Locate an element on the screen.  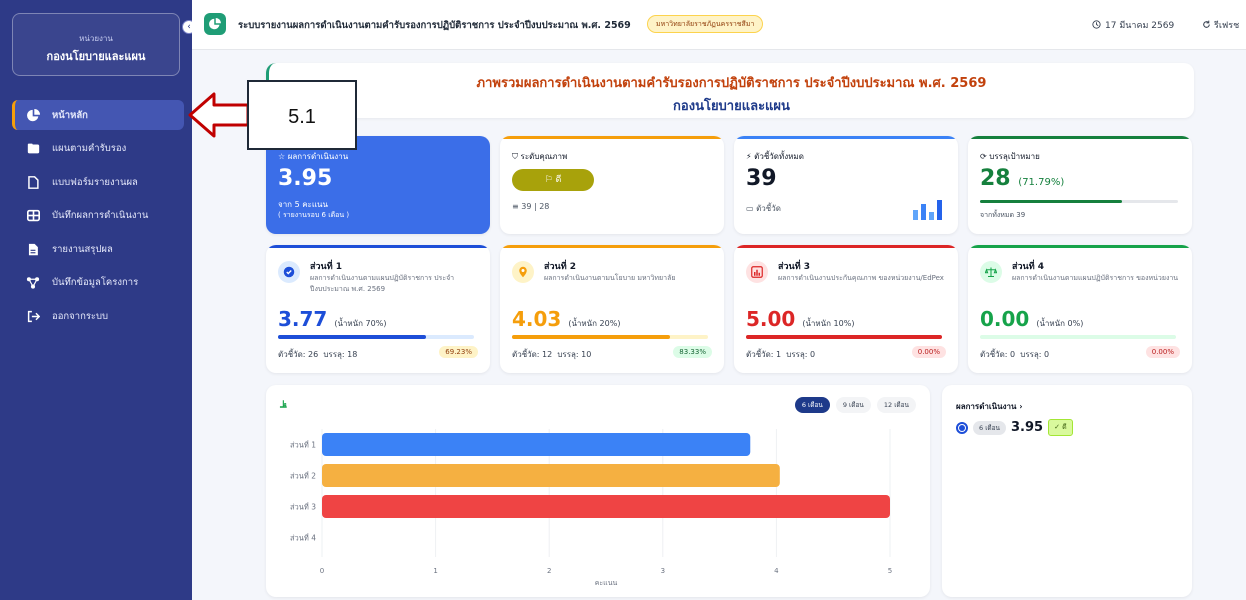
annotation-callout: 5.1 is located at coordinates (302, 115).